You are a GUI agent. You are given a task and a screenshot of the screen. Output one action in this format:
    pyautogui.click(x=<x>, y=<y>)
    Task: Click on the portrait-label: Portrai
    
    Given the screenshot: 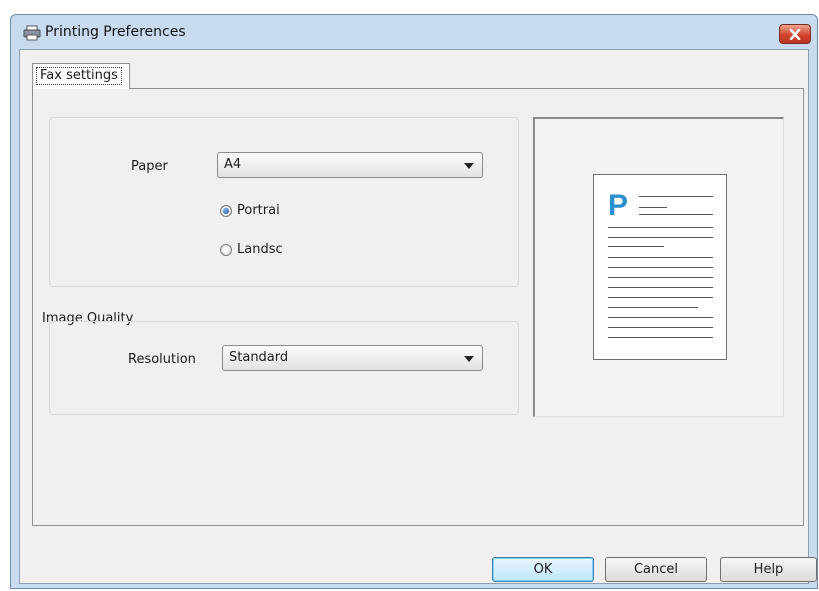 What is the action you would take?
    pyautogui.click(x=258, y=210)
    